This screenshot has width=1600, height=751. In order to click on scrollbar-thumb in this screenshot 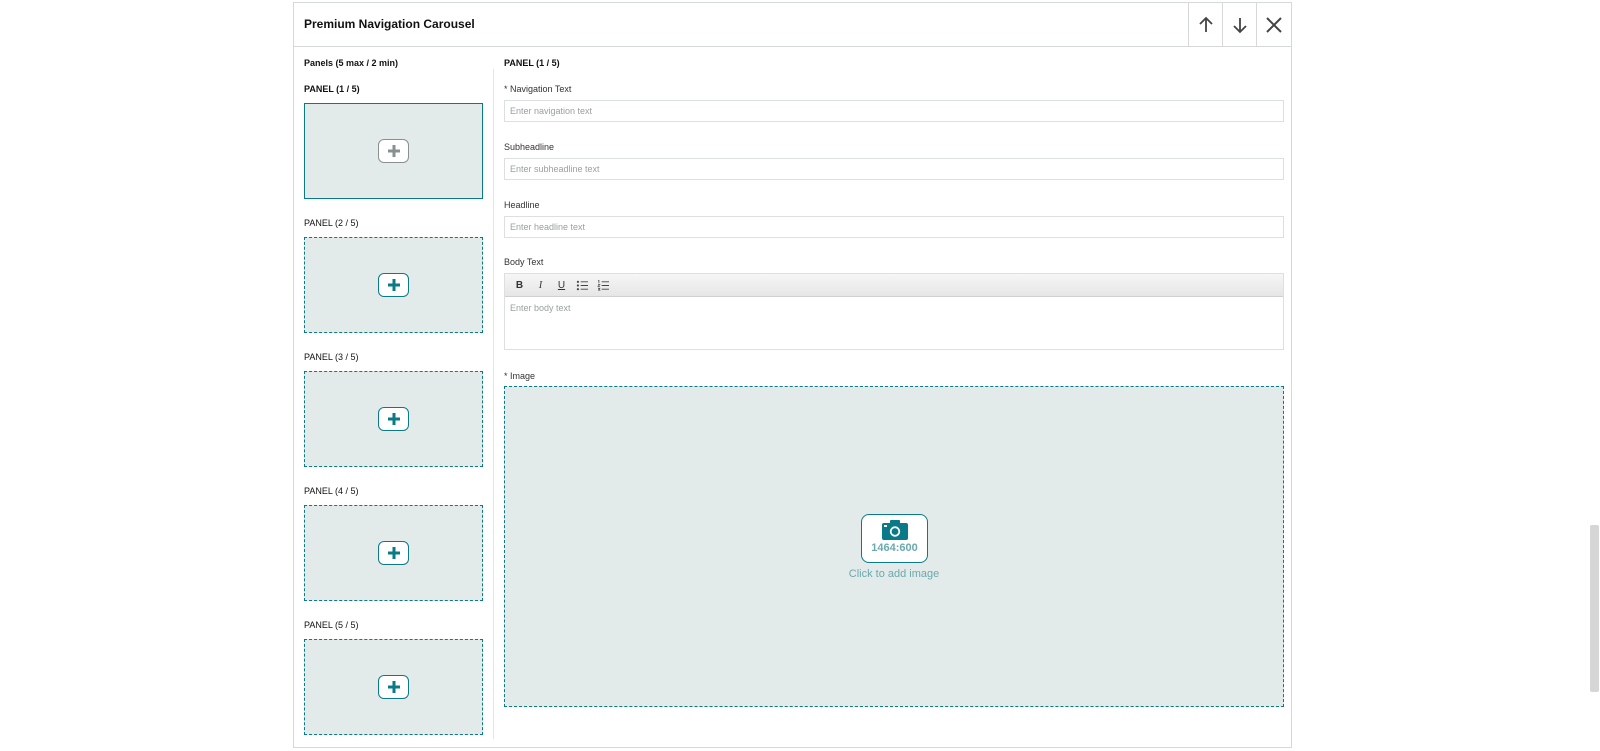, I will do `click(1594, 608)`.